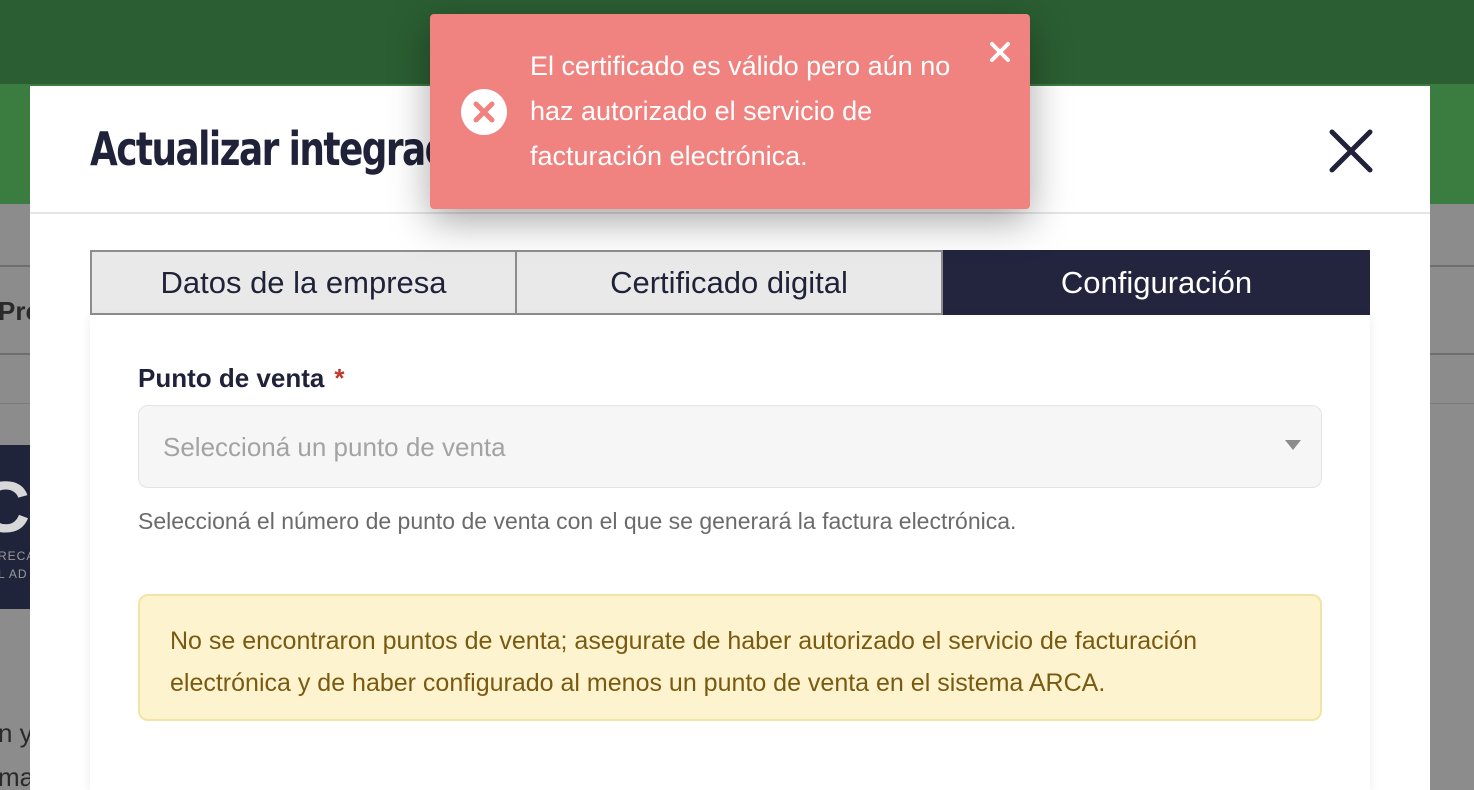 This screenshot has height=790, width=1474. I want to click on background-logo-letter: C, so click(15, 508).